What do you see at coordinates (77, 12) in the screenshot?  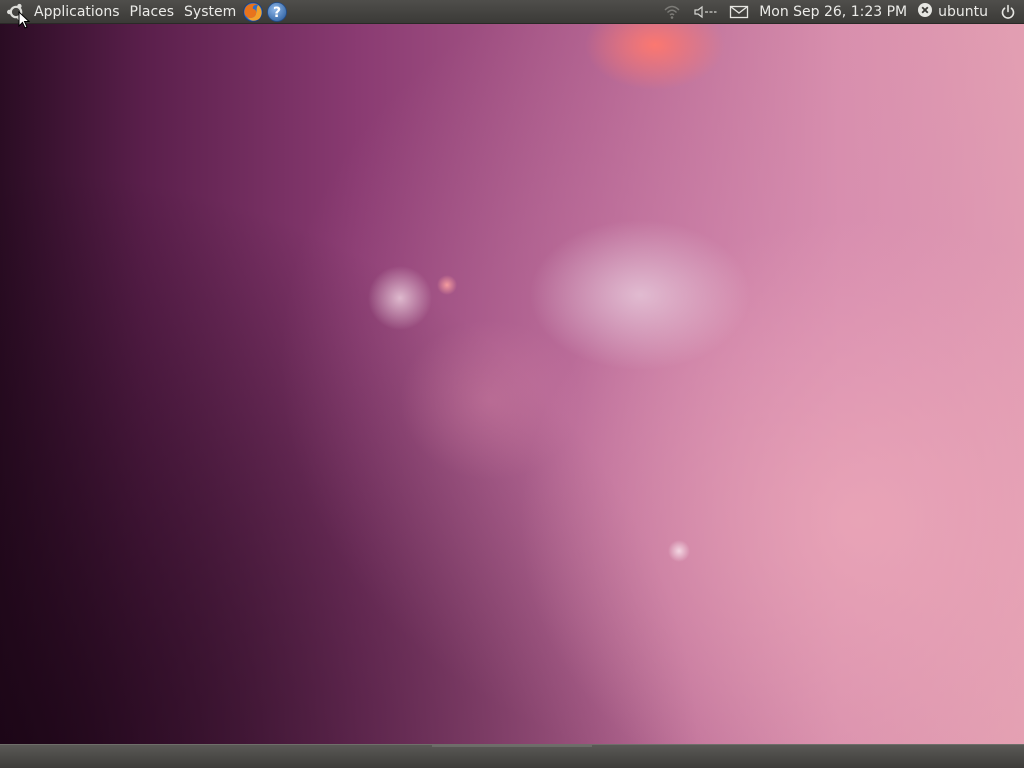 I see `applications-menu: Applications` at bounding box center [77, 12].